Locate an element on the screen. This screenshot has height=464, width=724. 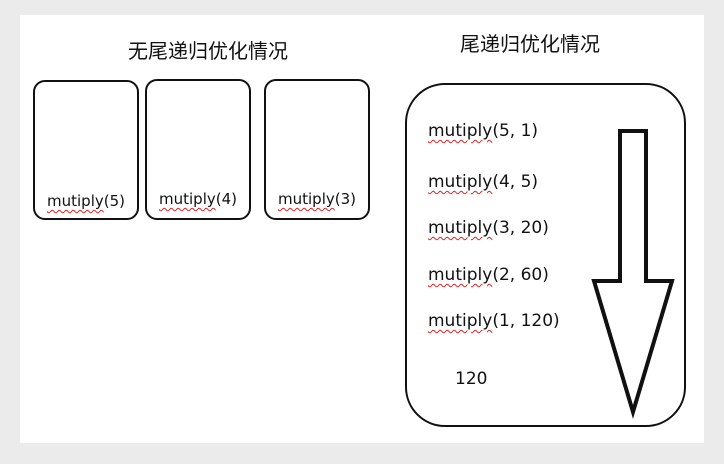
tail-call-step: mutiply(3, 20) is located at coordinates (488, 228).